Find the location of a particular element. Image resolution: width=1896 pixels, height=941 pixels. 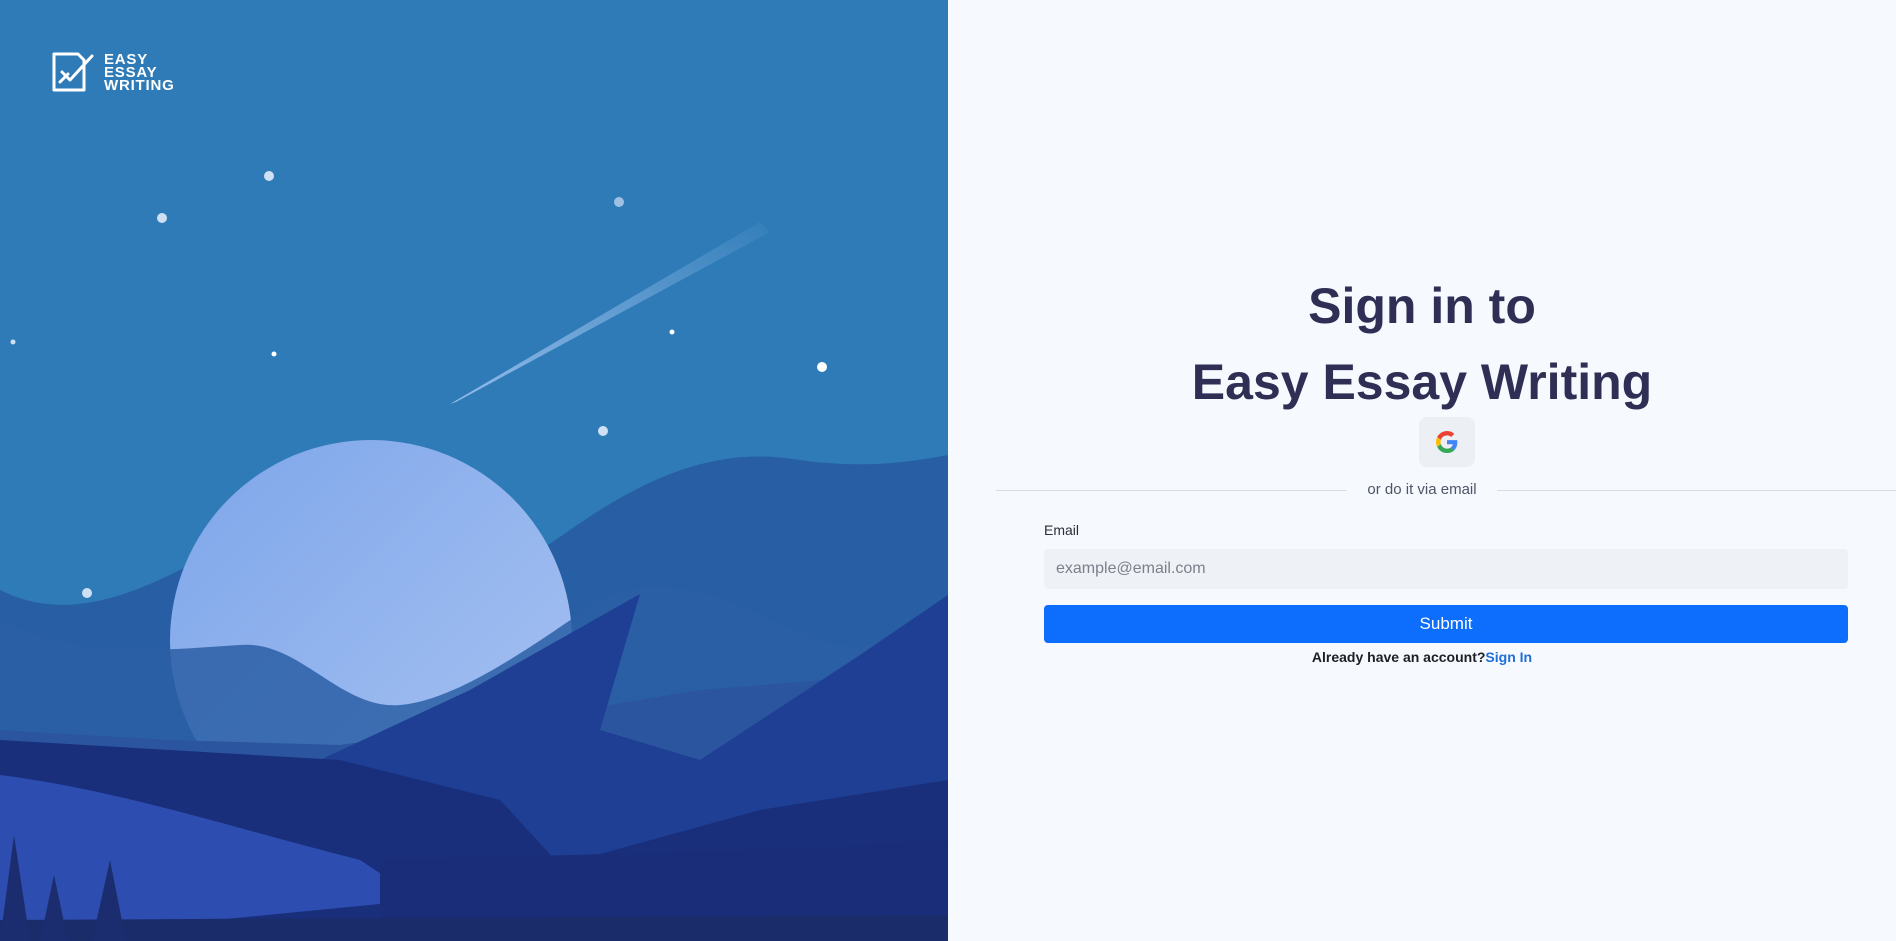

page-title: Sign in to Easy Essay Writing is located at coordinates (1422, 344).